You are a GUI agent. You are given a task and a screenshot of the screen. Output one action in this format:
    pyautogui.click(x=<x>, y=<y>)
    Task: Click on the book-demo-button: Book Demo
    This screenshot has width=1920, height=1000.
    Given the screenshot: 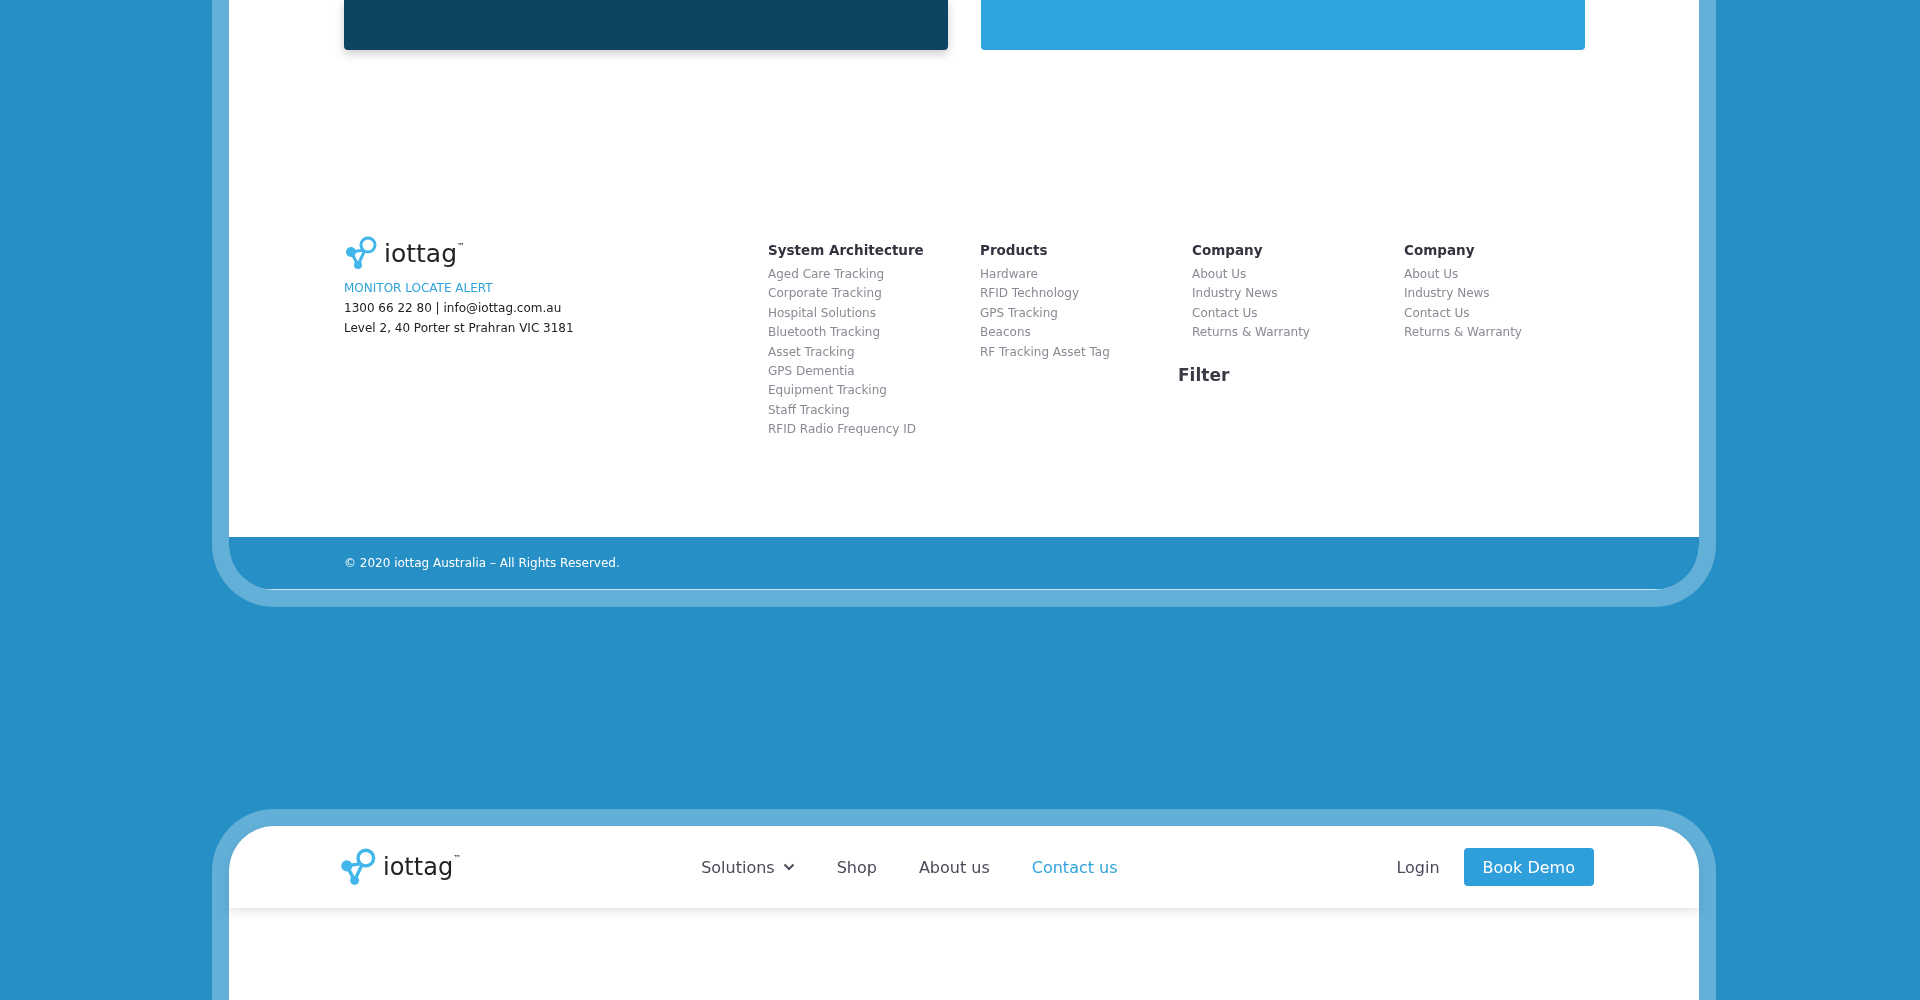 What is the action you would take?
    pyautogui.click(x=1528, y=867)
    